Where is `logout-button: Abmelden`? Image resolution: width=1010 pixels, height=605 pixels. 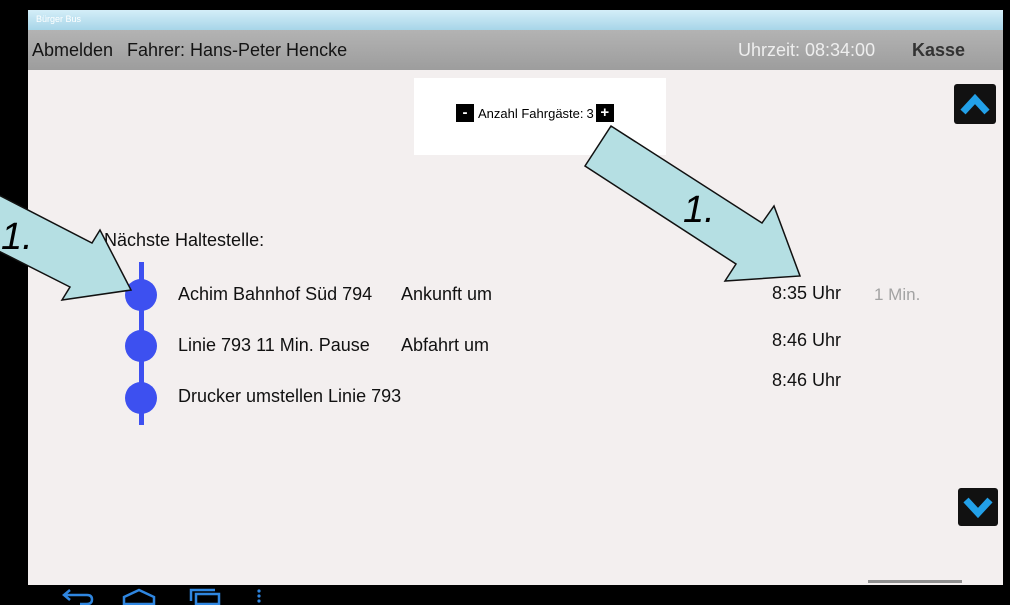
logout-button: Abmelden is located at coordinates (72, 50).